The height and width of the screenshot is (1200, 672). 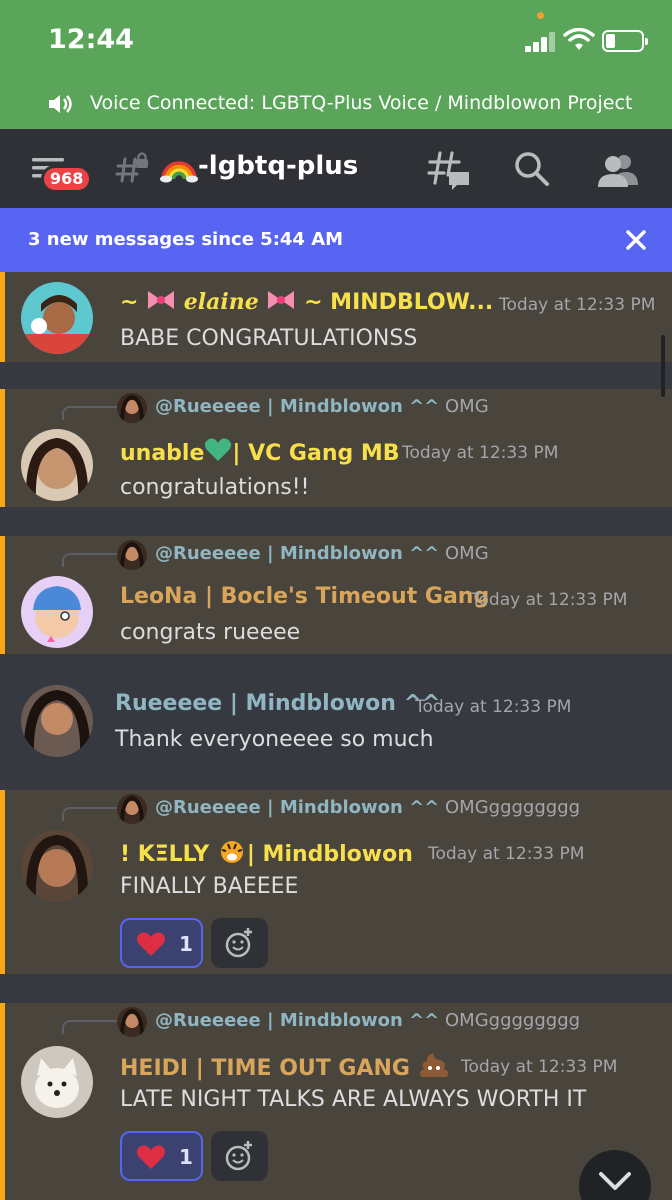 I want to click on search-icon, so click(x=532, y=169).